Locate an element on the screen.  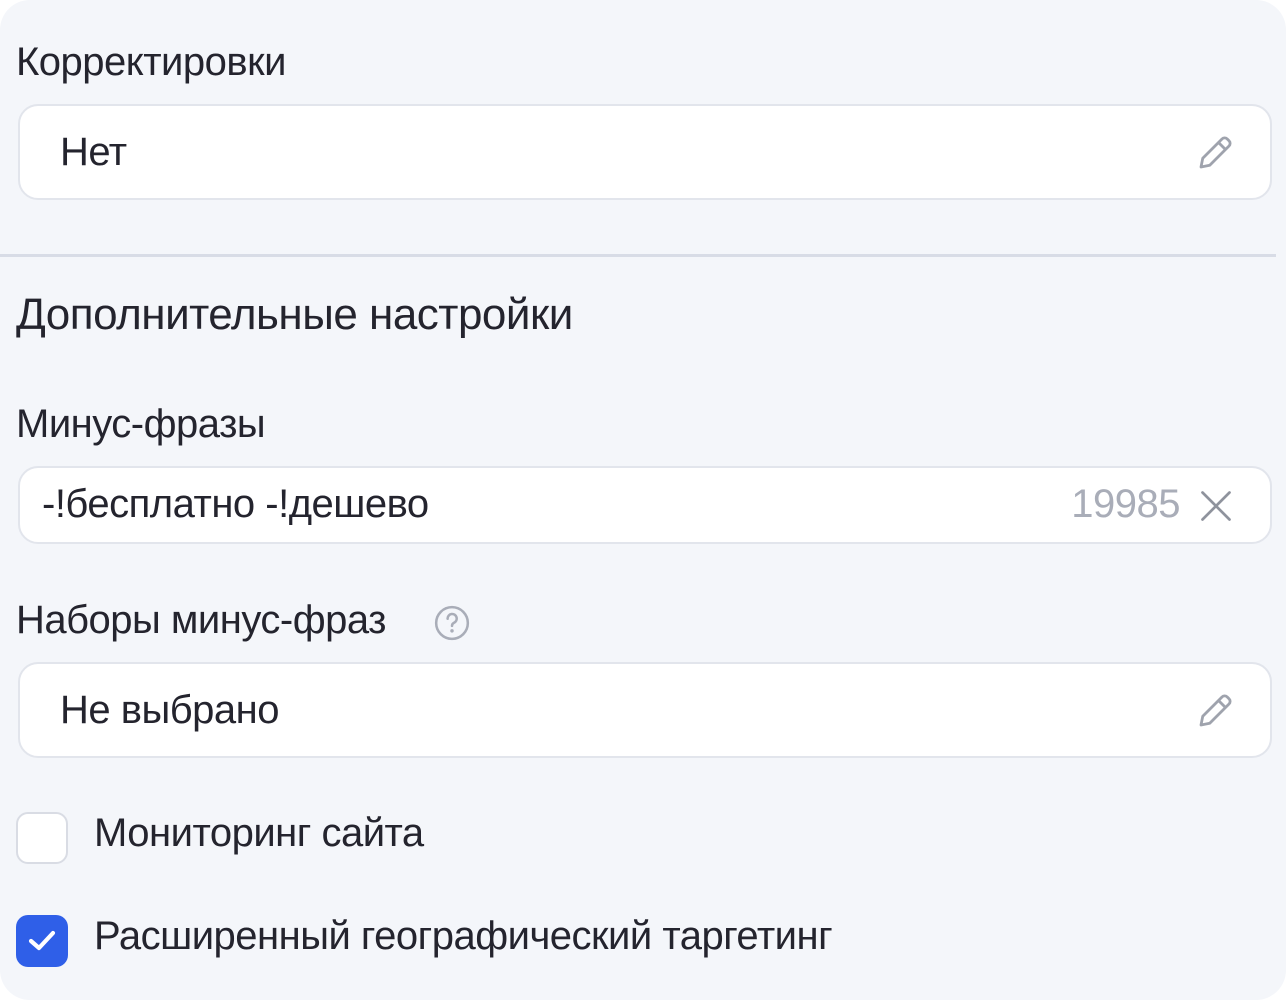
adjustments-value: Нет is located at coordinates (93, 152).